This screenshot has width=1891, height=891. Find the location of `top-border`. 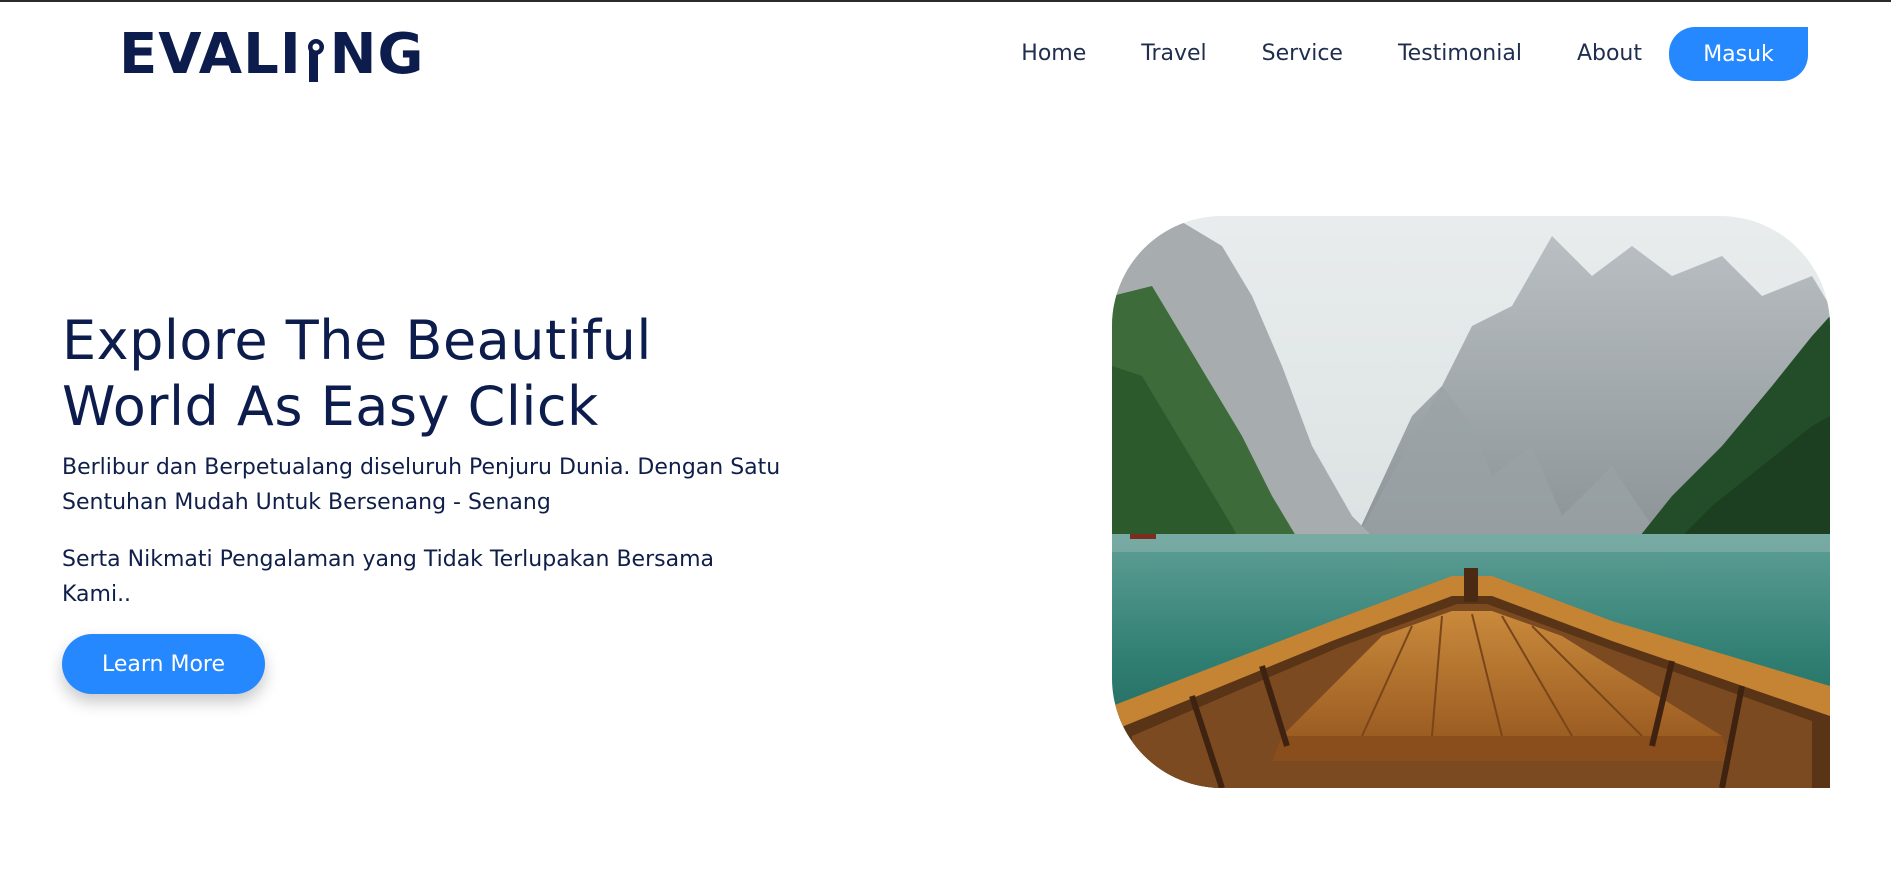

top-border is located at coordinates (945, 1).